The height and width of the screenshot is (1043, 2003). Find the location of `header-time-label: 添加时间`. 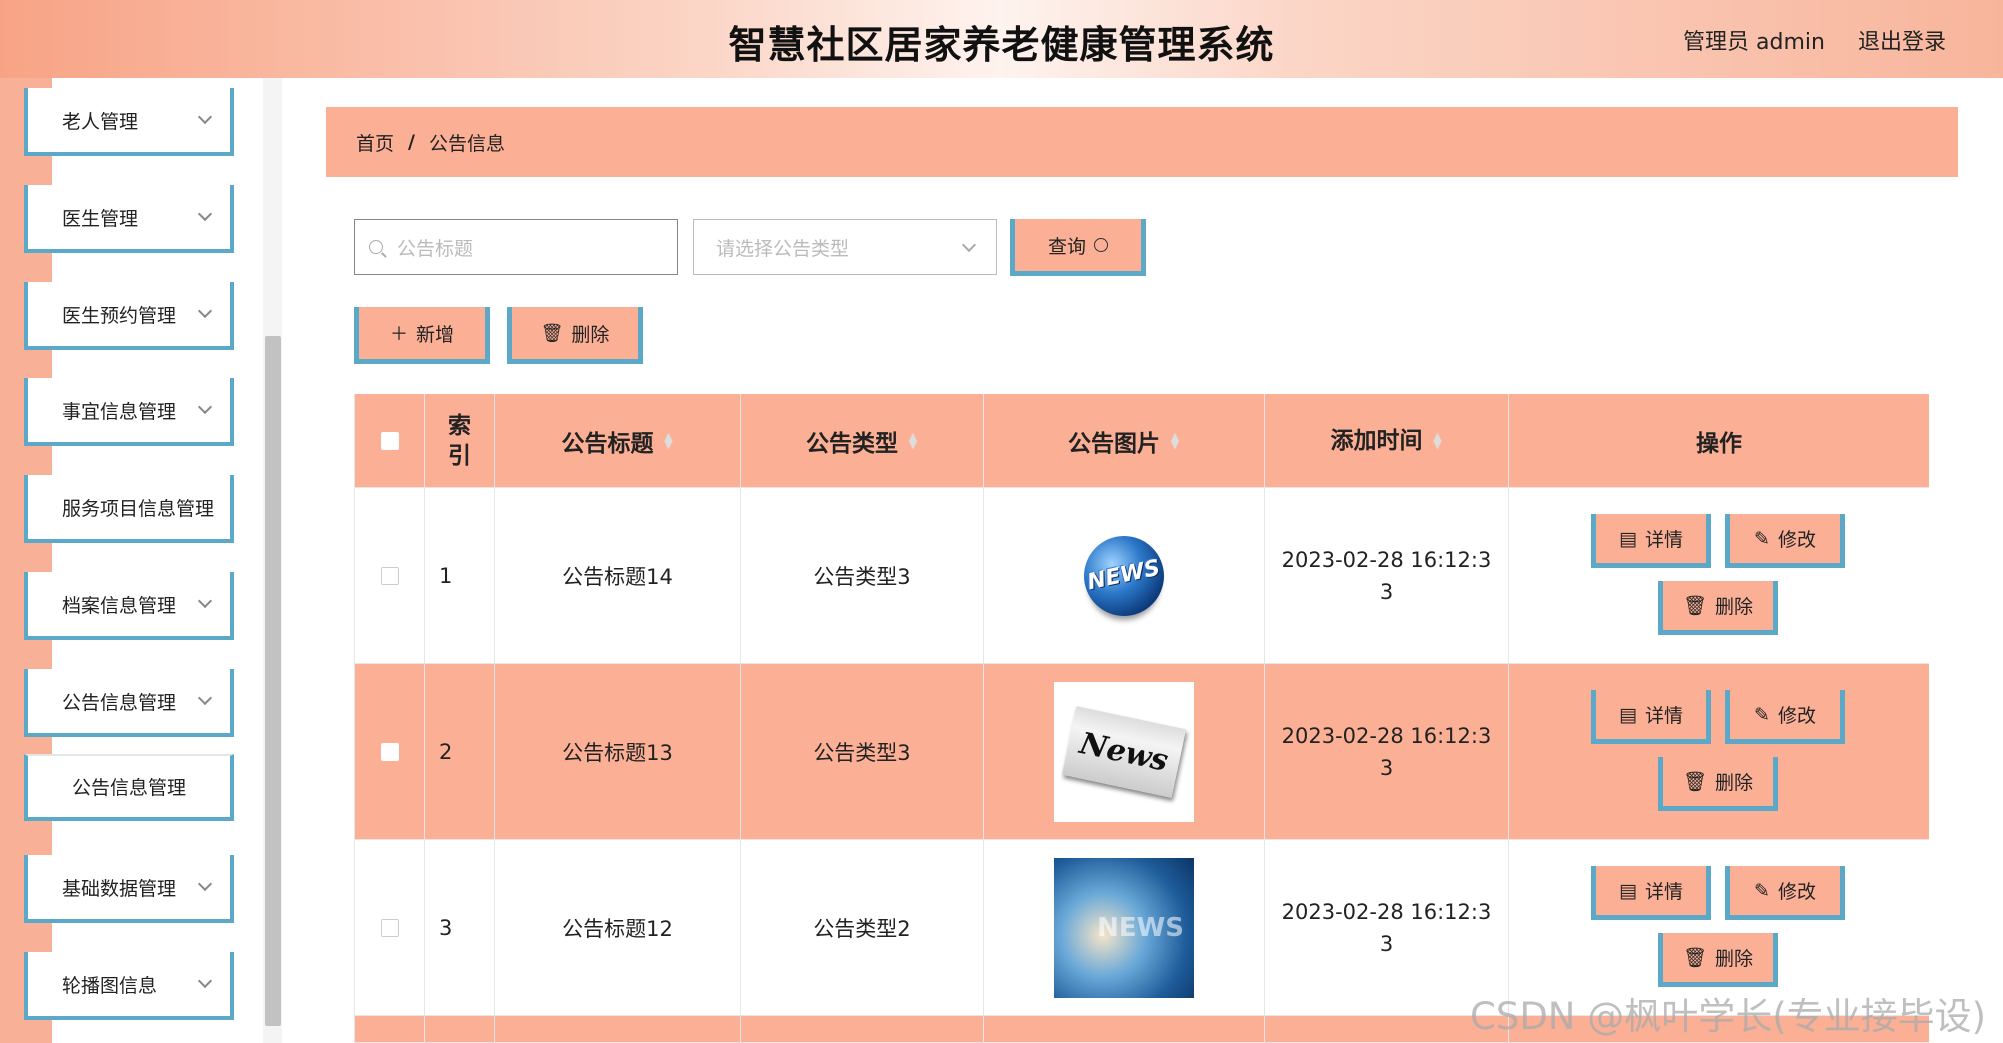

header-time-label: 添加时间 is located at coordinates (1376, 440).